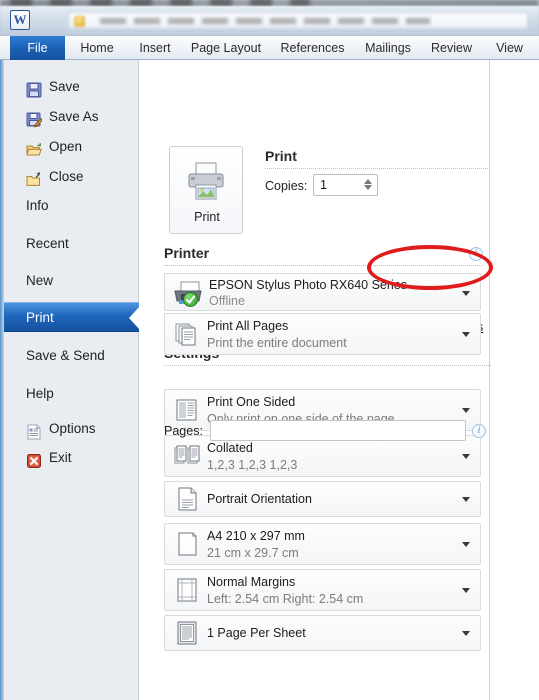 The image size is (539, 700). Describe the element at coordinates (187, 633) in the screenshot. I see `pages-per-sheet-icon` at that location.